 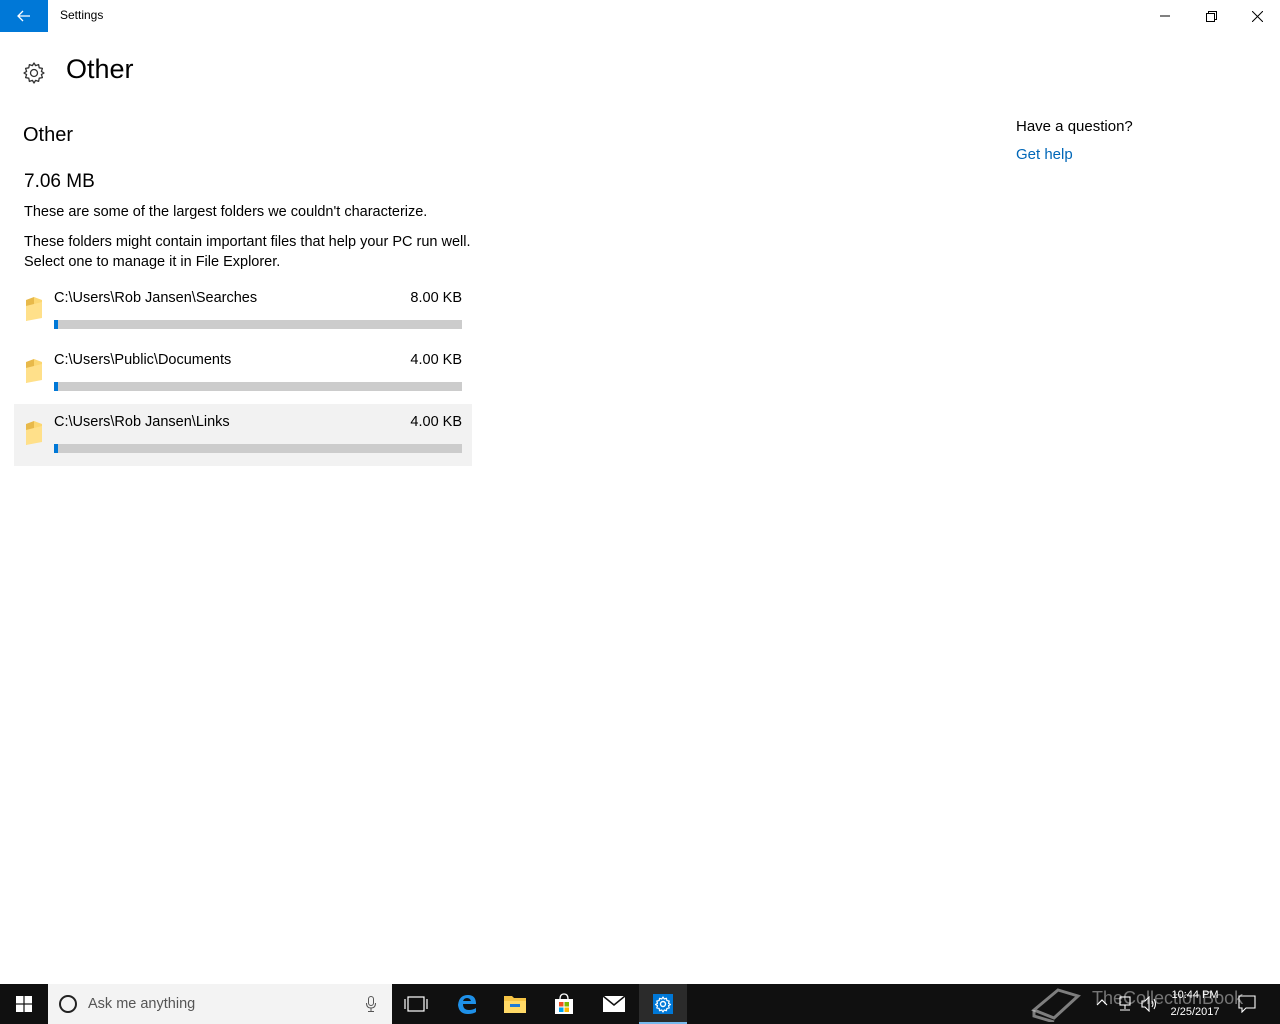 I want to click on folder-path: C:\Users\Rob Jansen\Links, so click(x=142, y=422).